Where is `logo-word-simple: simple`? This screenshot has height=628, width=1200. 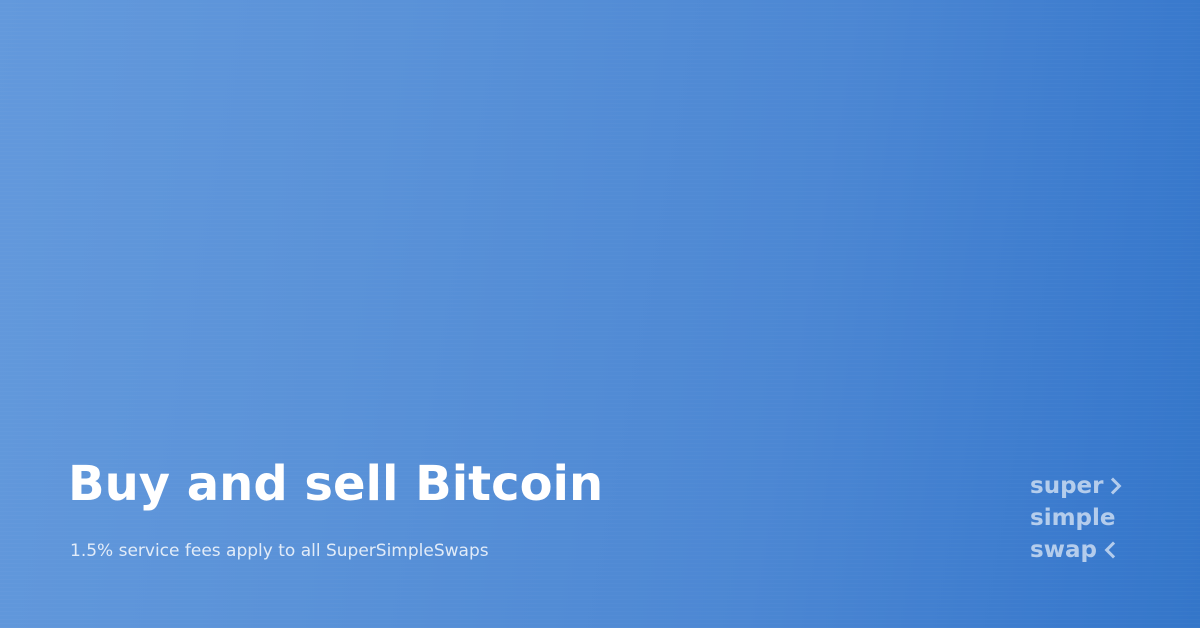 logo-word-simple: simple is located at coordinates (1073, 518).